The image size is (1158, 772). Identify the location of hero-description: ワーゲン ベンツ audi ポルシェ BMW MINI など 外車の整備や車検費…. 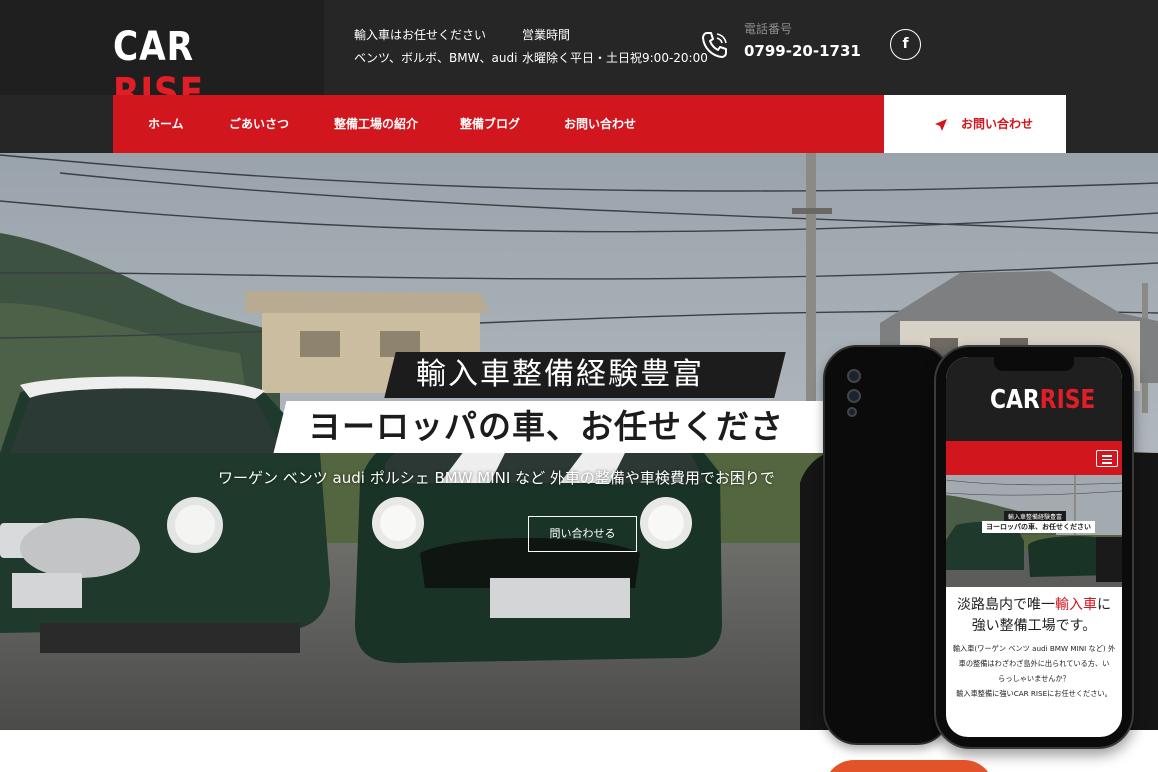
(496, 478).